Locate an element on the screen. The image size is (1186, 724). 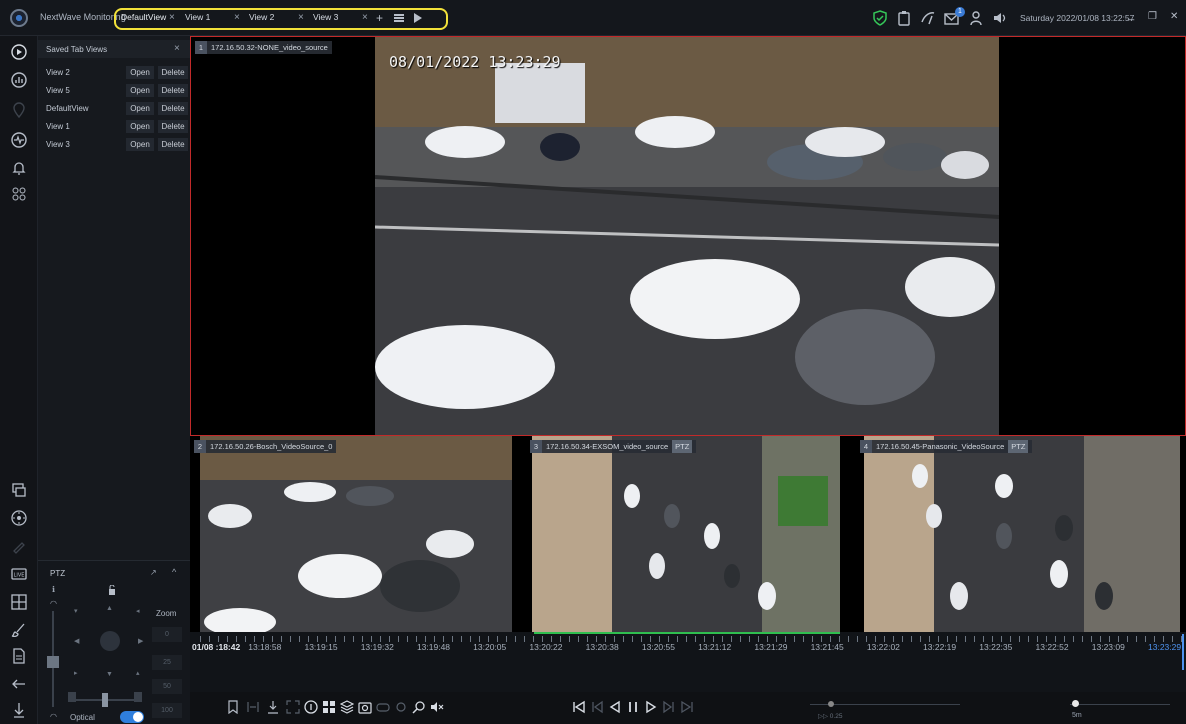
signal-icon is located at coordinates (928, 18).